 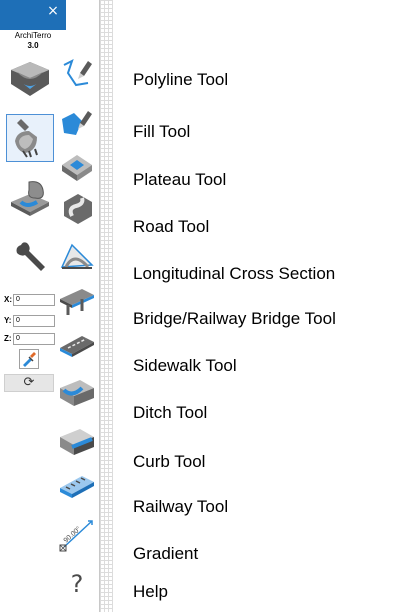 I want to click on tool-label-cross-section: Longitudinal Cross Section, so click(x=234, y=273).